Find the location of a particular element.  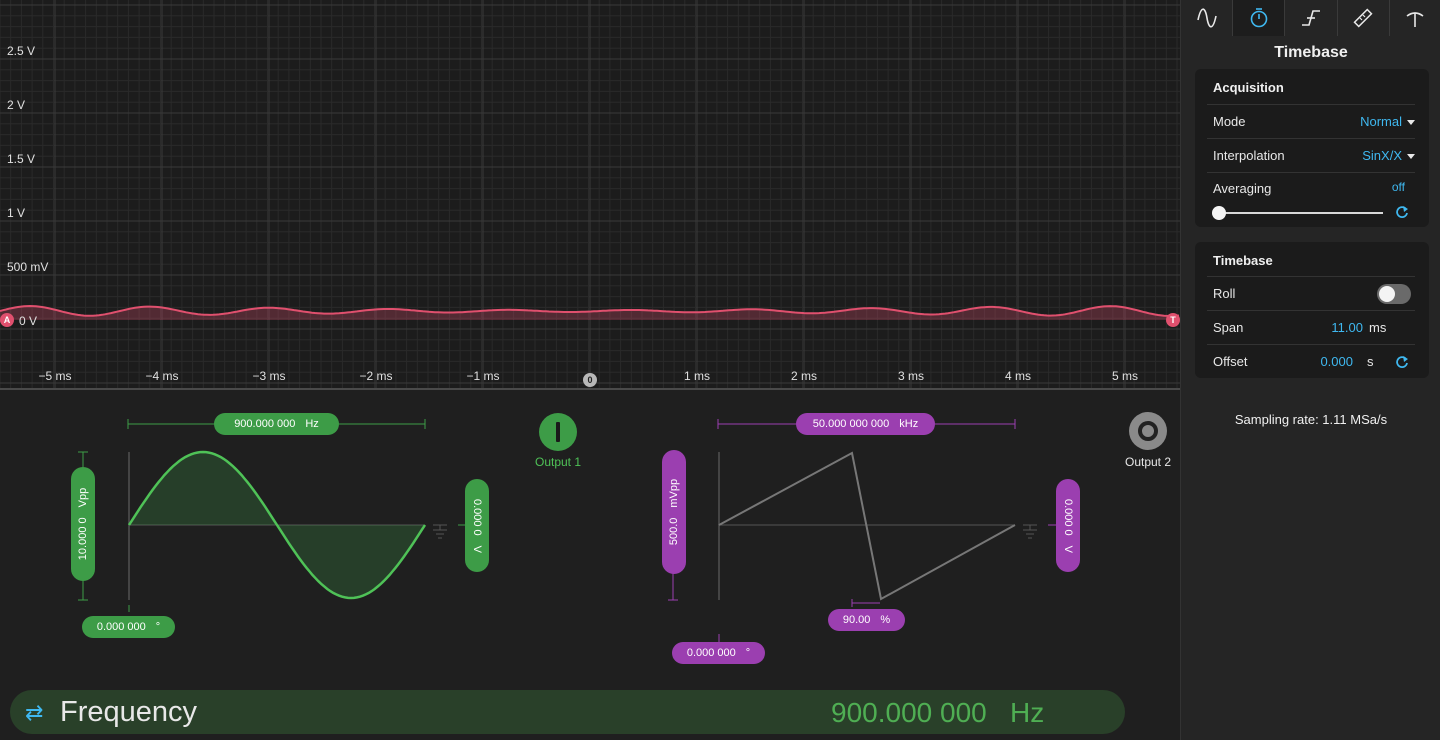

roll-toggle is located at coordinates (1394, 294).